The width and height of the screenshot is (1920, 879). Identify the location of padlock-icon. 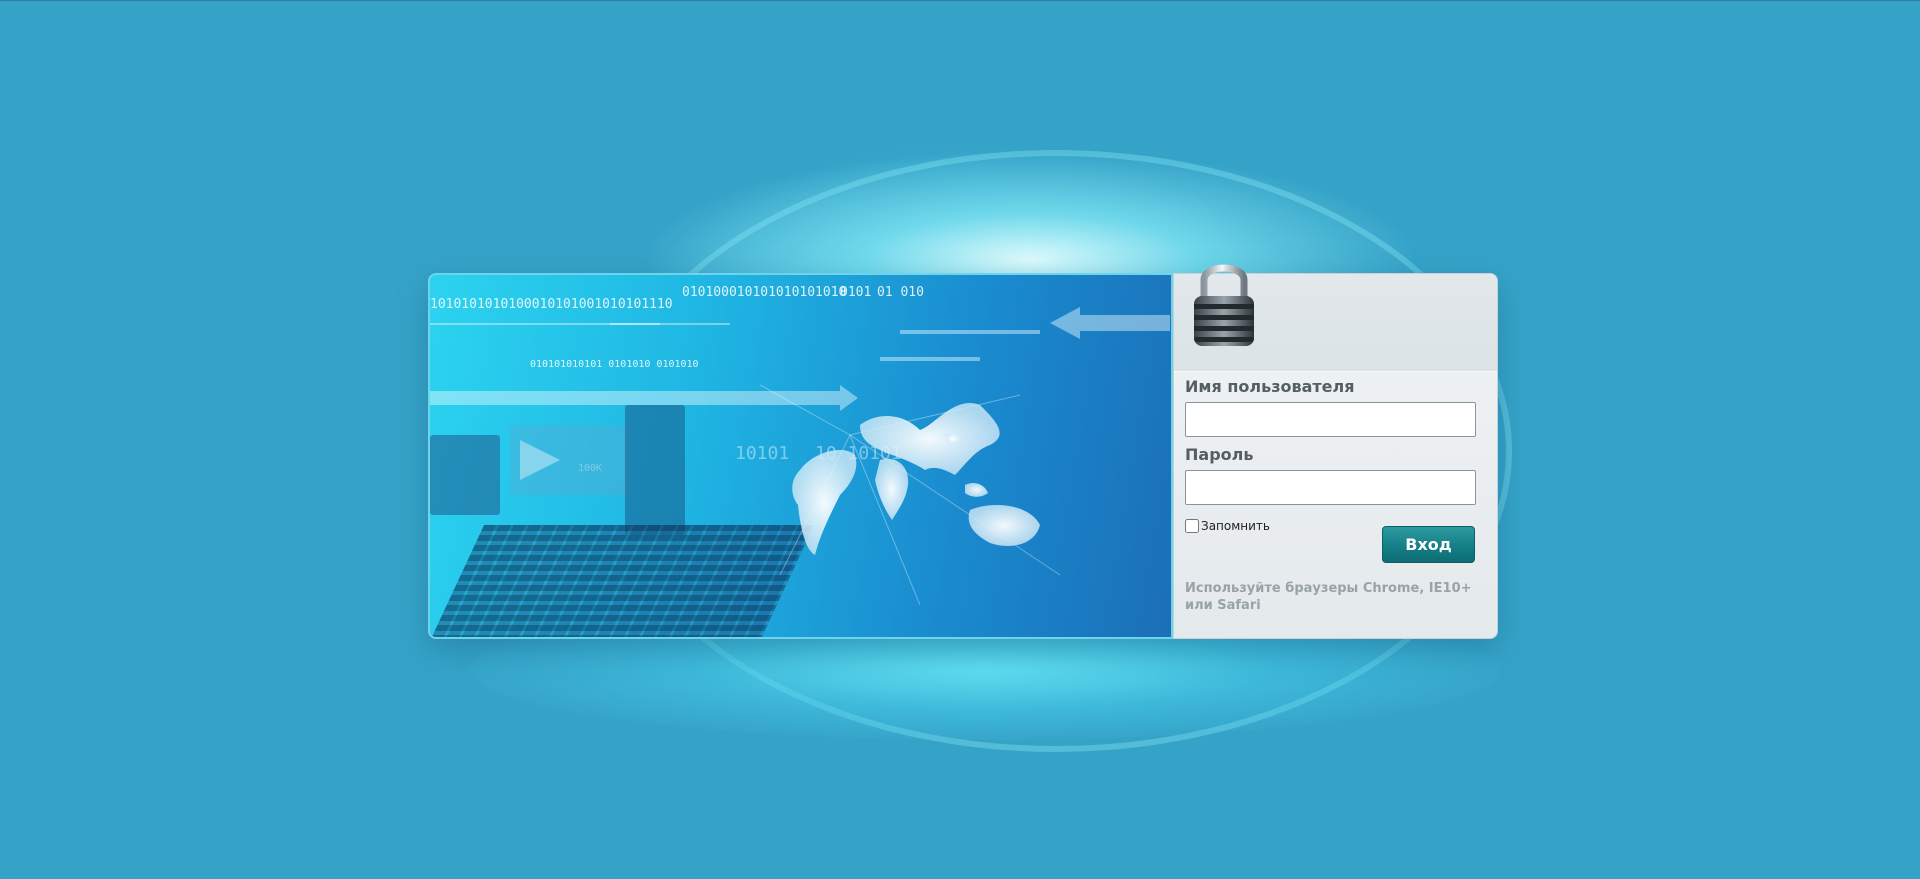
(1224, 305).